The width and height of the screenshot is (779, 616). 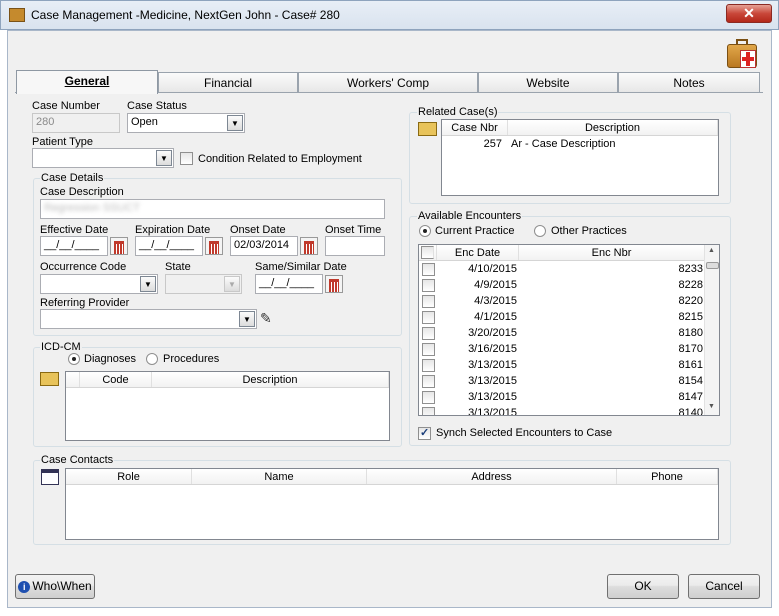 I want to click on synch-encounters-label: Synch Selected Encounters to Case, so click(x=524, y=433).